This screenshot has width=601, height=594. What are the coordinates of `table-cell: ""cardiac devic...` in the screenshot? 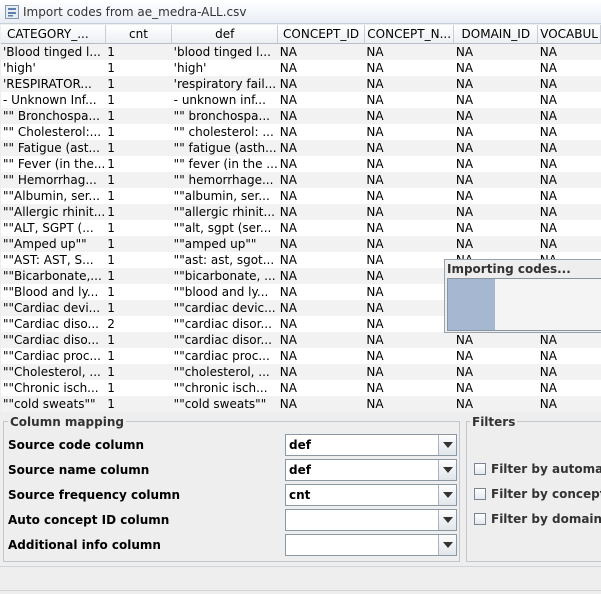 It's located at (224, 307).